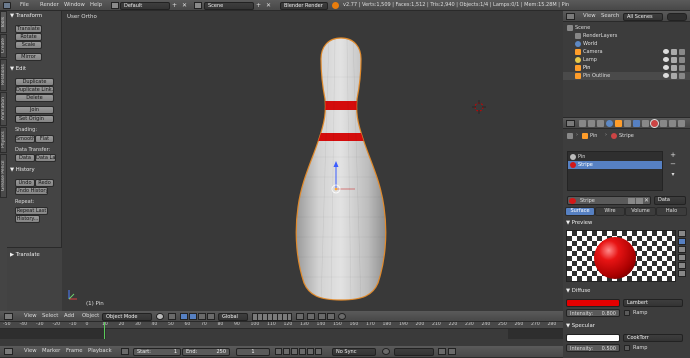 The width and height of the screenshot is (690, 358). I want to click on material-slot-pin: Pin, so click(615, 157).